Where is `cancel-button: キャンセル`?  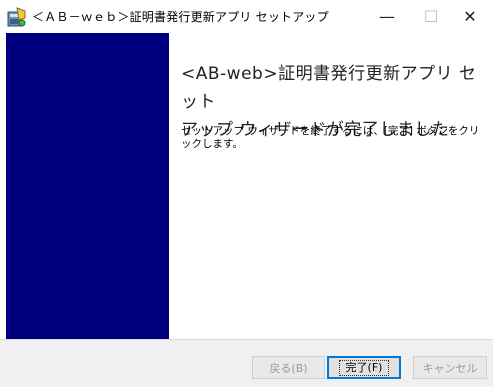
cancel-button: キャンセル is located at coordinates (450, 367).